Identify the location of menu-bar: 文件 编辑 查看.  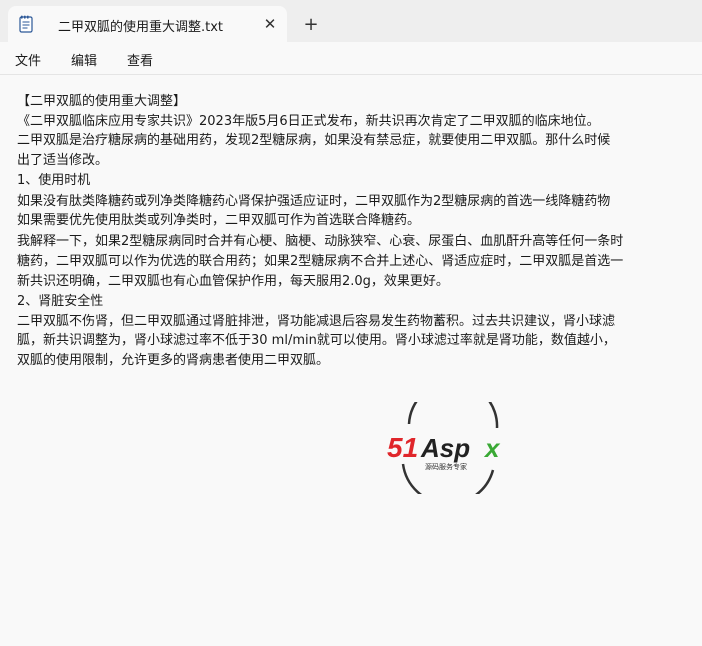
(351, 58).